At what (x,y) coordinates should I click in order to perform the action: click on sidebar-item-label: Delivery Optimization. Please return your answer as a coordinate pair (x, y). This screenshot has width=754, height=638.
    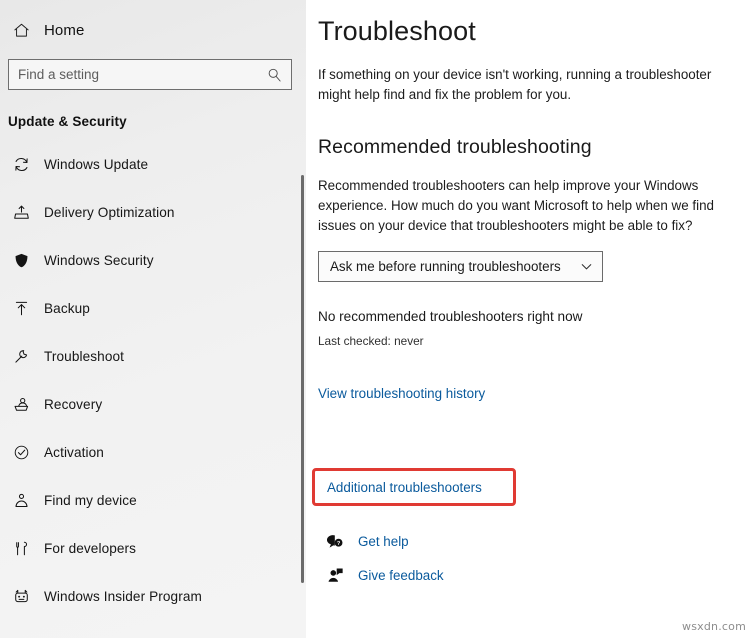
    Looking at the image, I should click on (109, 212).